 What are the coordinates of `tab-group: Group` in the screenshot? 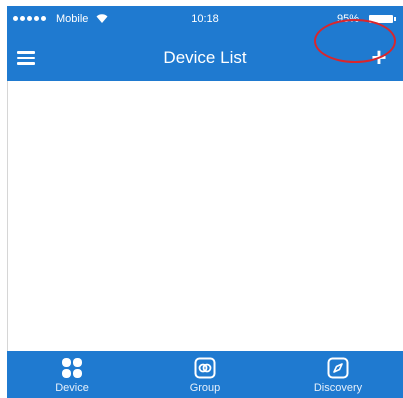 It's located at (205, 374).